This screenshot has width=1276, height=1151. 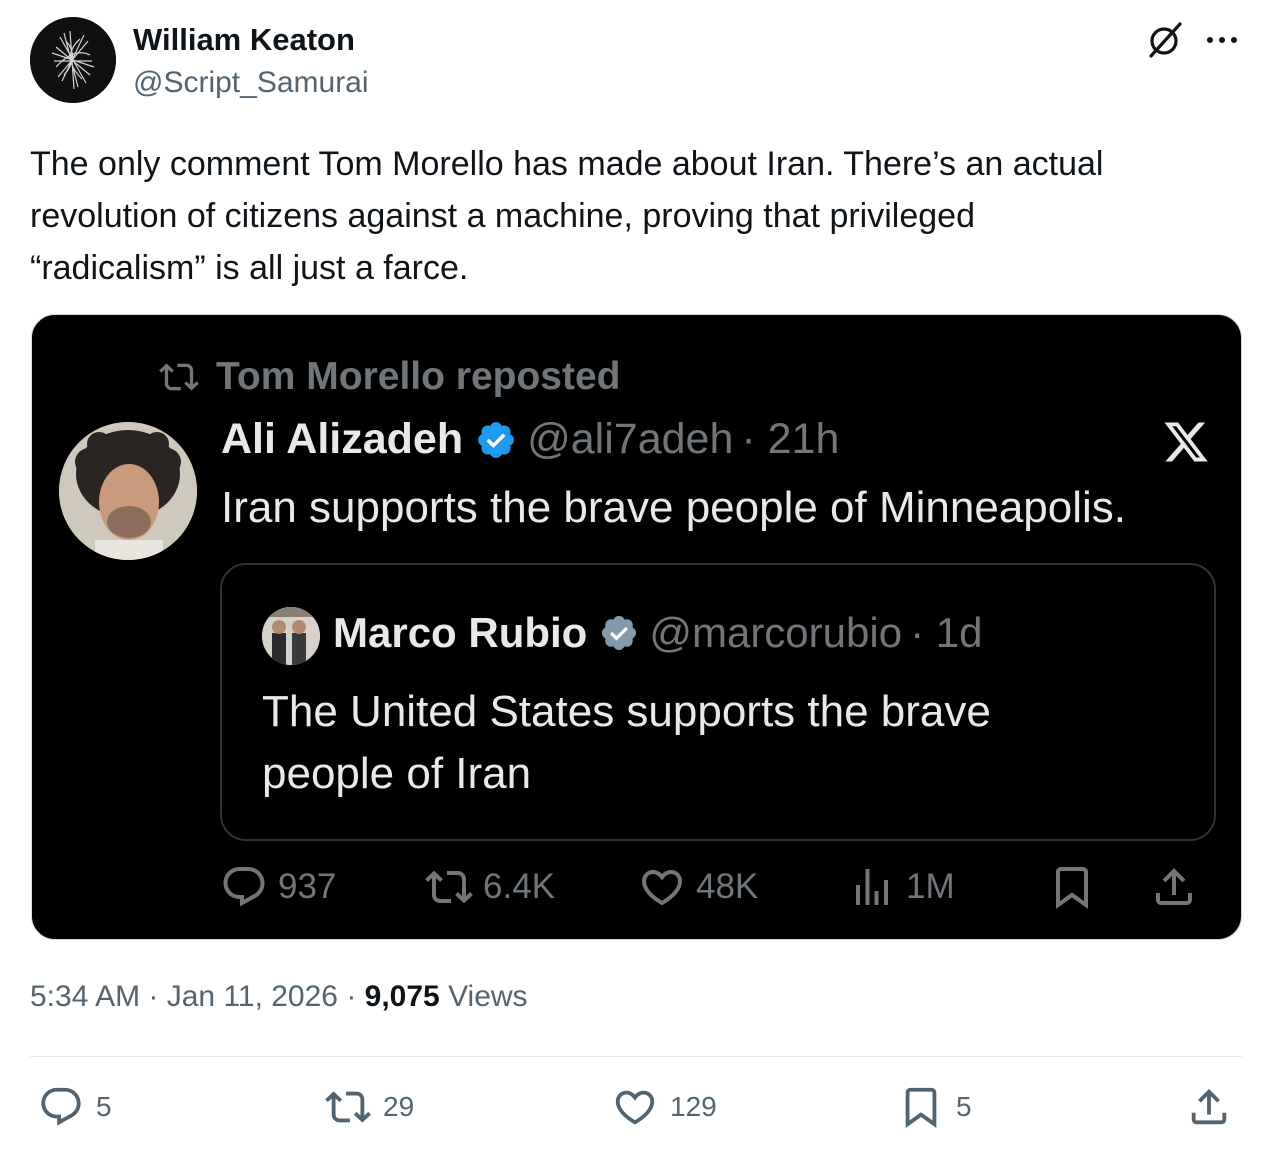 I want to click on divider, so click(x=636, y=1056).